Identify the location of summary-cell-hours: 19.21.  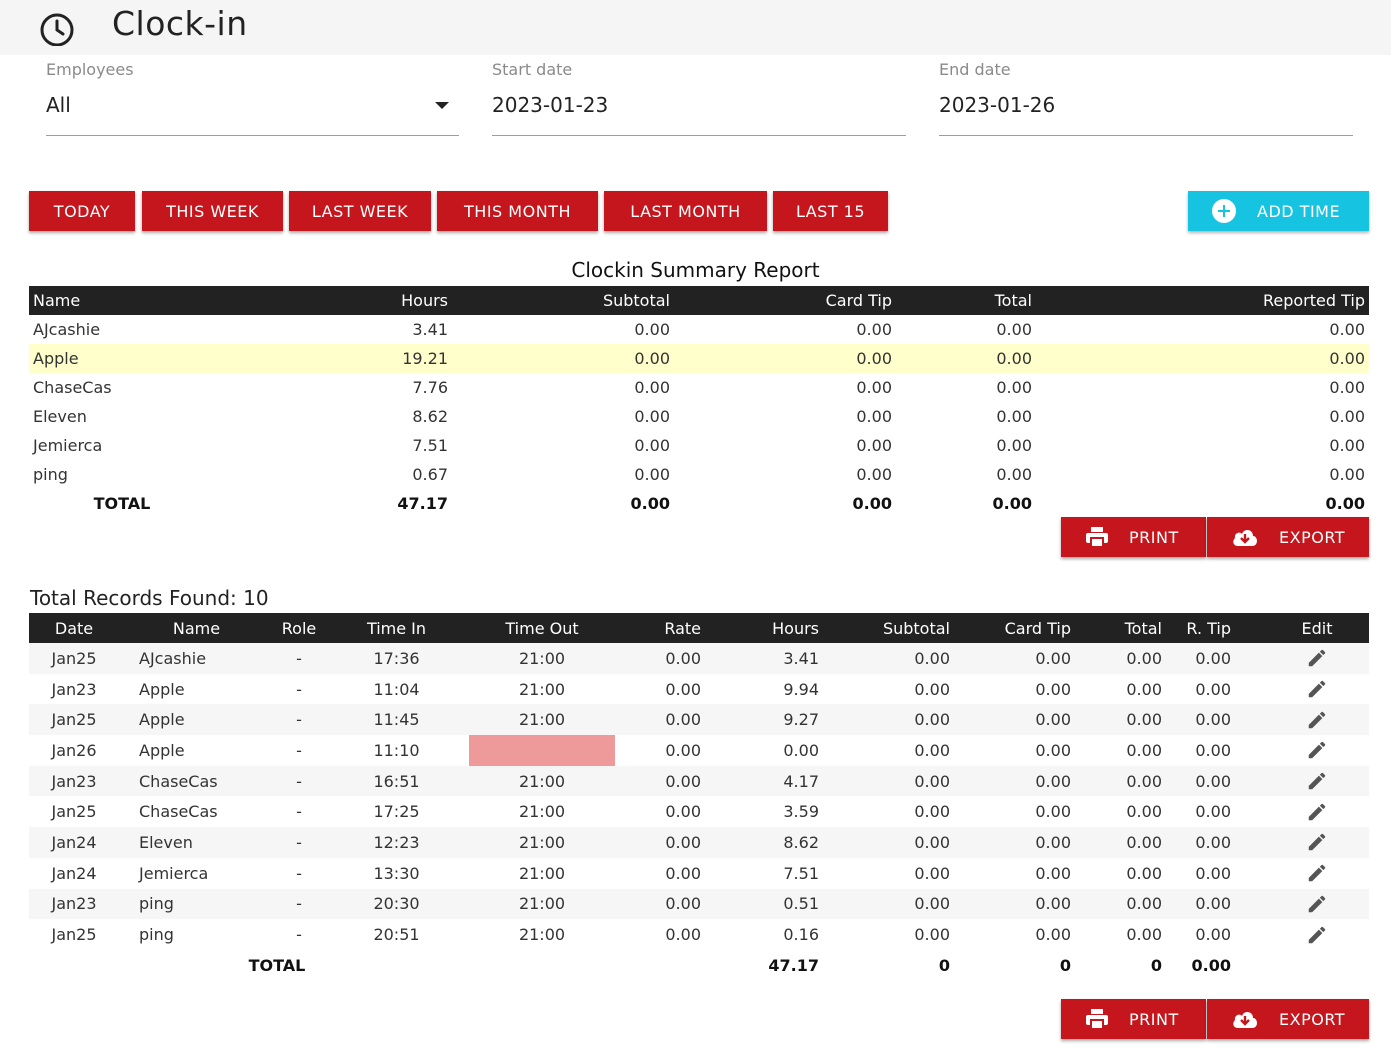
(315, 358).